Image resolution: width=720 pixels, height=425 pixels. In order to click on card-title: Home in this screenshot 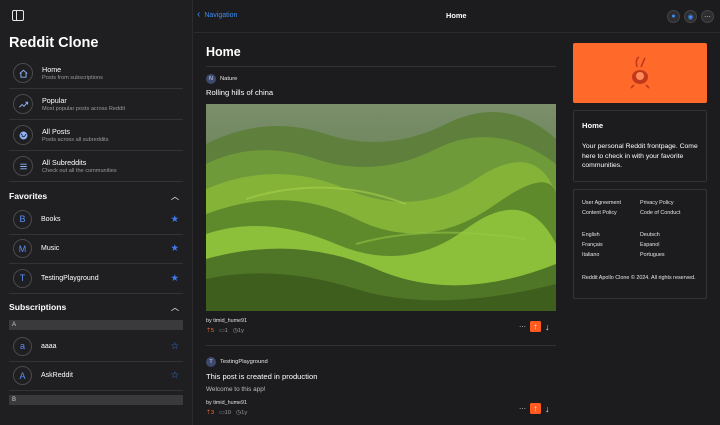, I will do `click(593, 125)`.